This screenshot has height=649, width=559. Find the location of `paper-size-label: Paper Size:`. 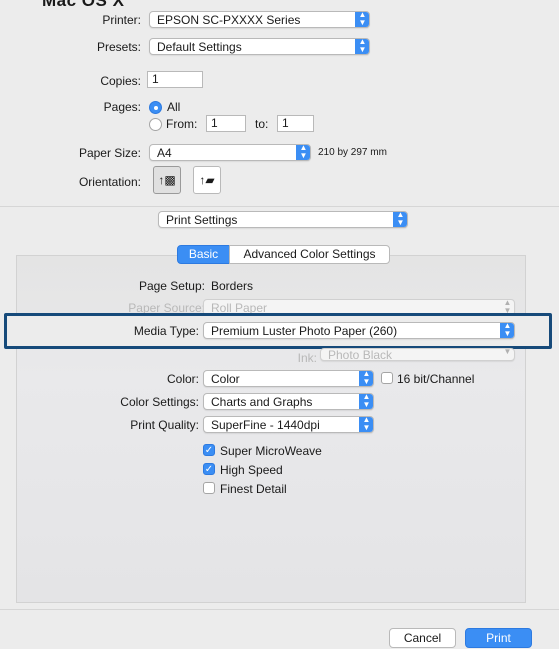

paper-size-label: Paper Size: is located at coordinates (109, 153).